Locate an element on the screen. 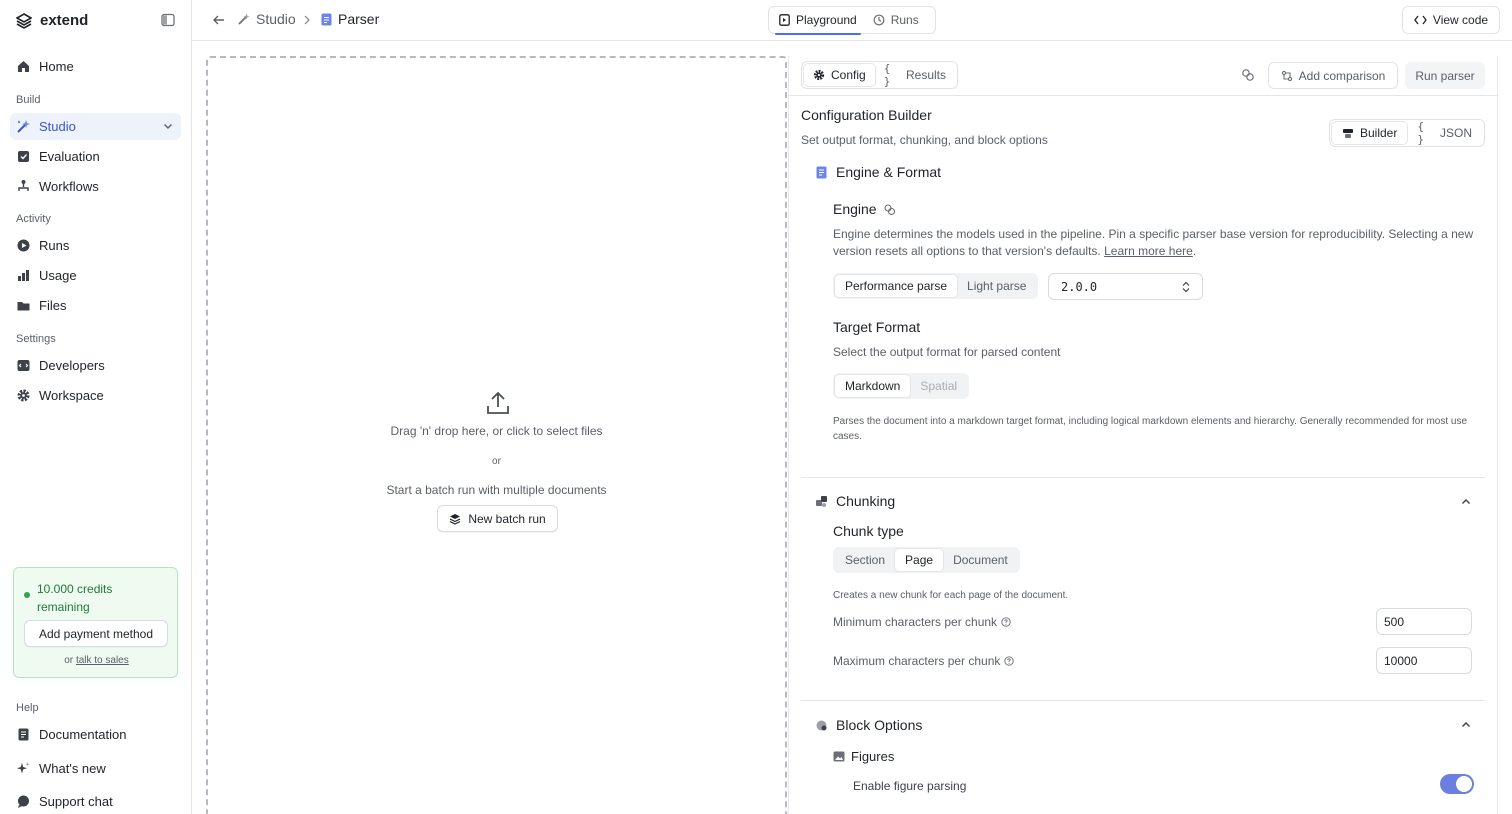  compare-icon is located at coordinates (1286, 75).